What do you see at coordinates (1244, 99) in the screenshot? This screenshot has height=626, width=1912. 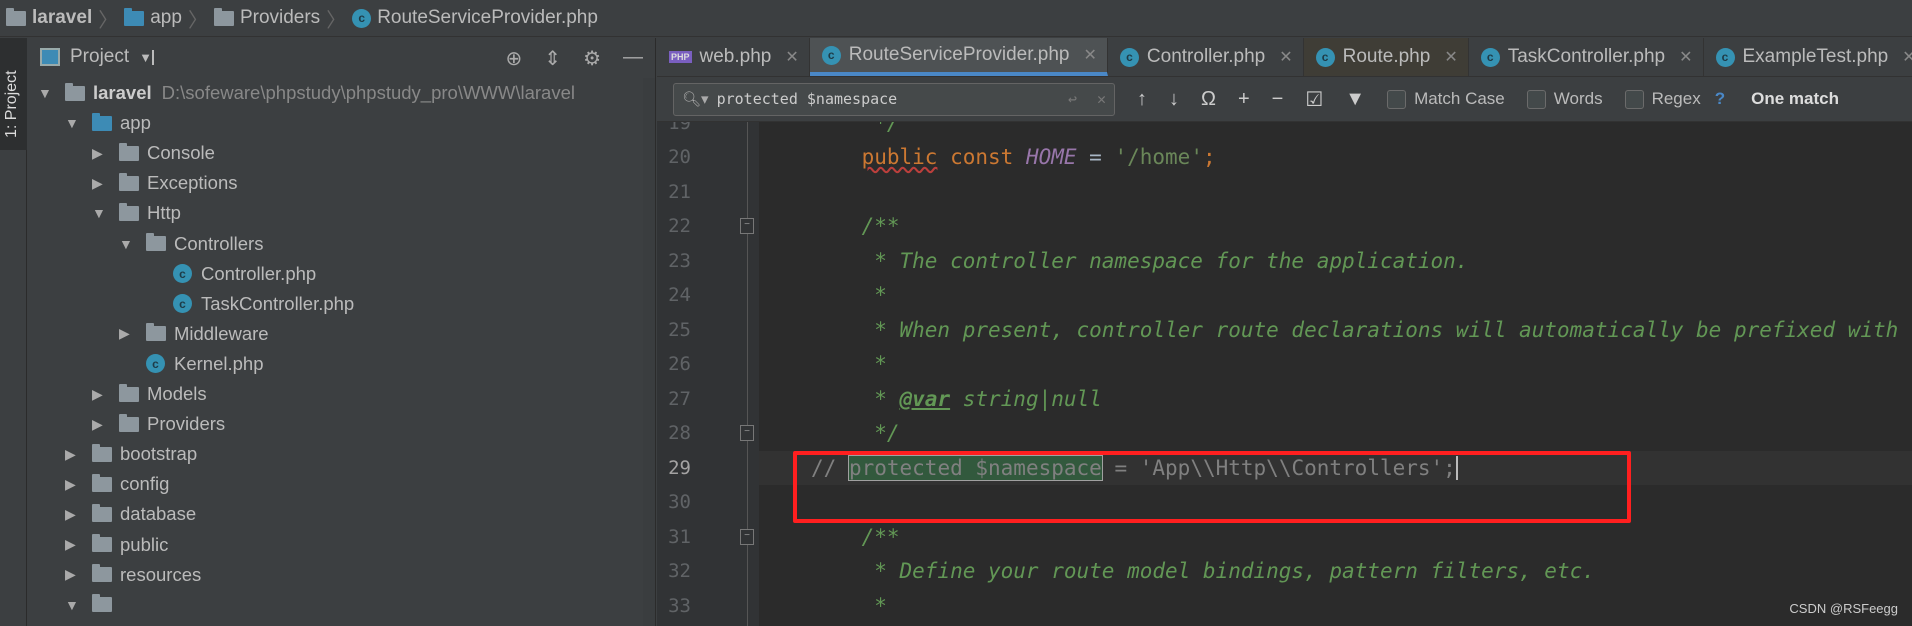 I see `add-occurrence-icon: +` at bounding box center [1244, 99].